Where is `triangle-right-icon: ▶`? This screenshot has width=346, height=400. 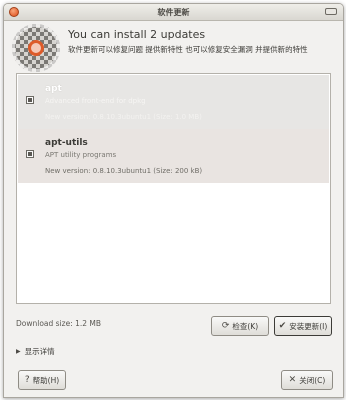 triangle-right-icon: ▶ is located at coordinates (18, 351).